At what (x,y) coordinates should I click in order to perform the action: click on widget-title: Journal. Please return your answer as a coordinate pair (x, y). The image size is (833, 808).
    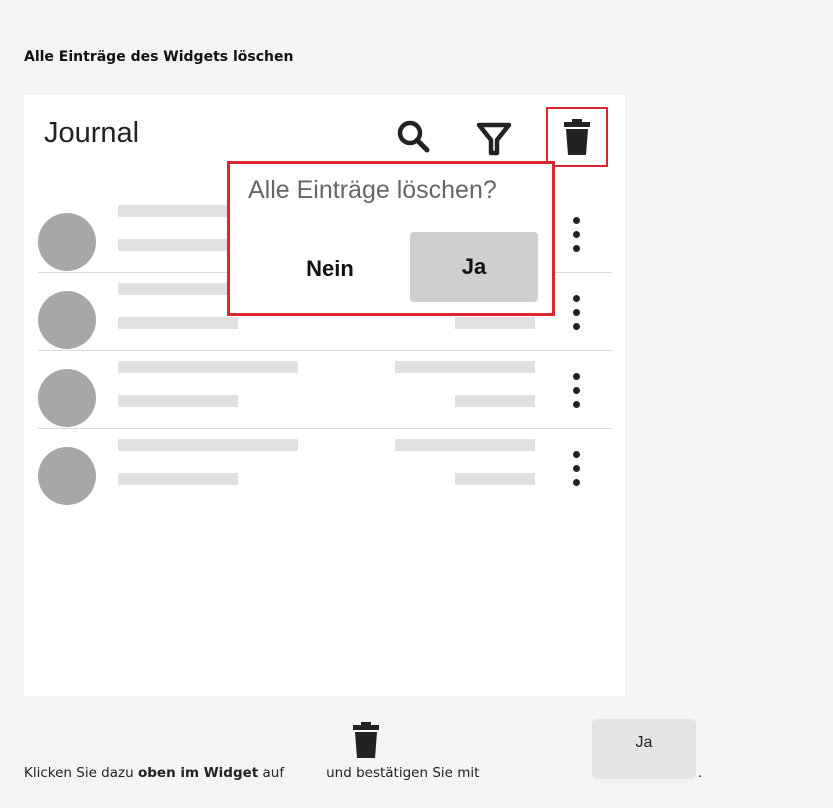
    Looking at the image, I should click on (92, 133).